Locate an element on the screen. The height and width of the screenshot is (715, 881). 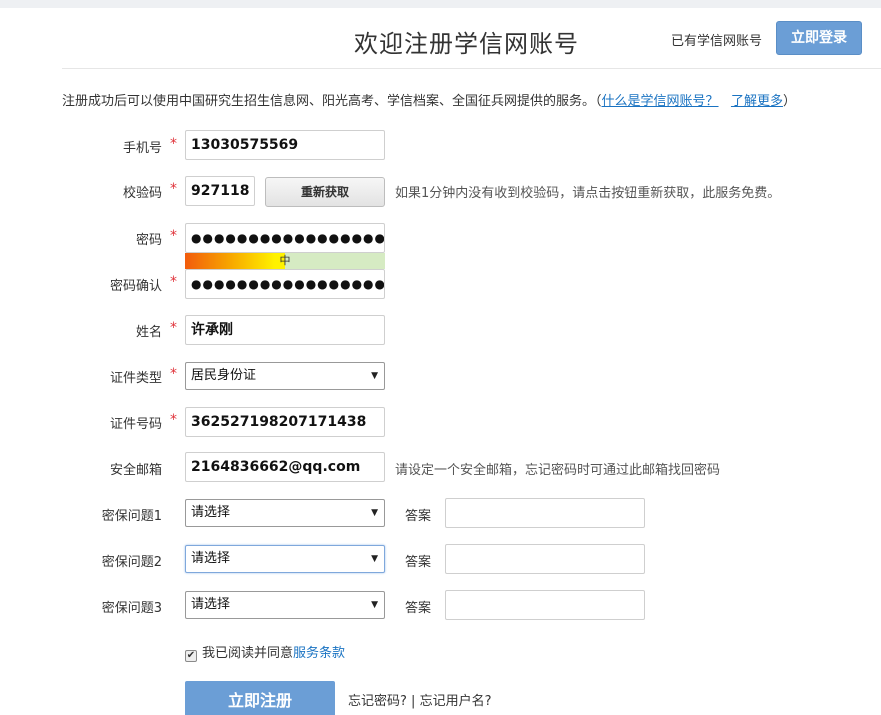
learn-more-link: 了解更多 is located at coordinates (757, 101).